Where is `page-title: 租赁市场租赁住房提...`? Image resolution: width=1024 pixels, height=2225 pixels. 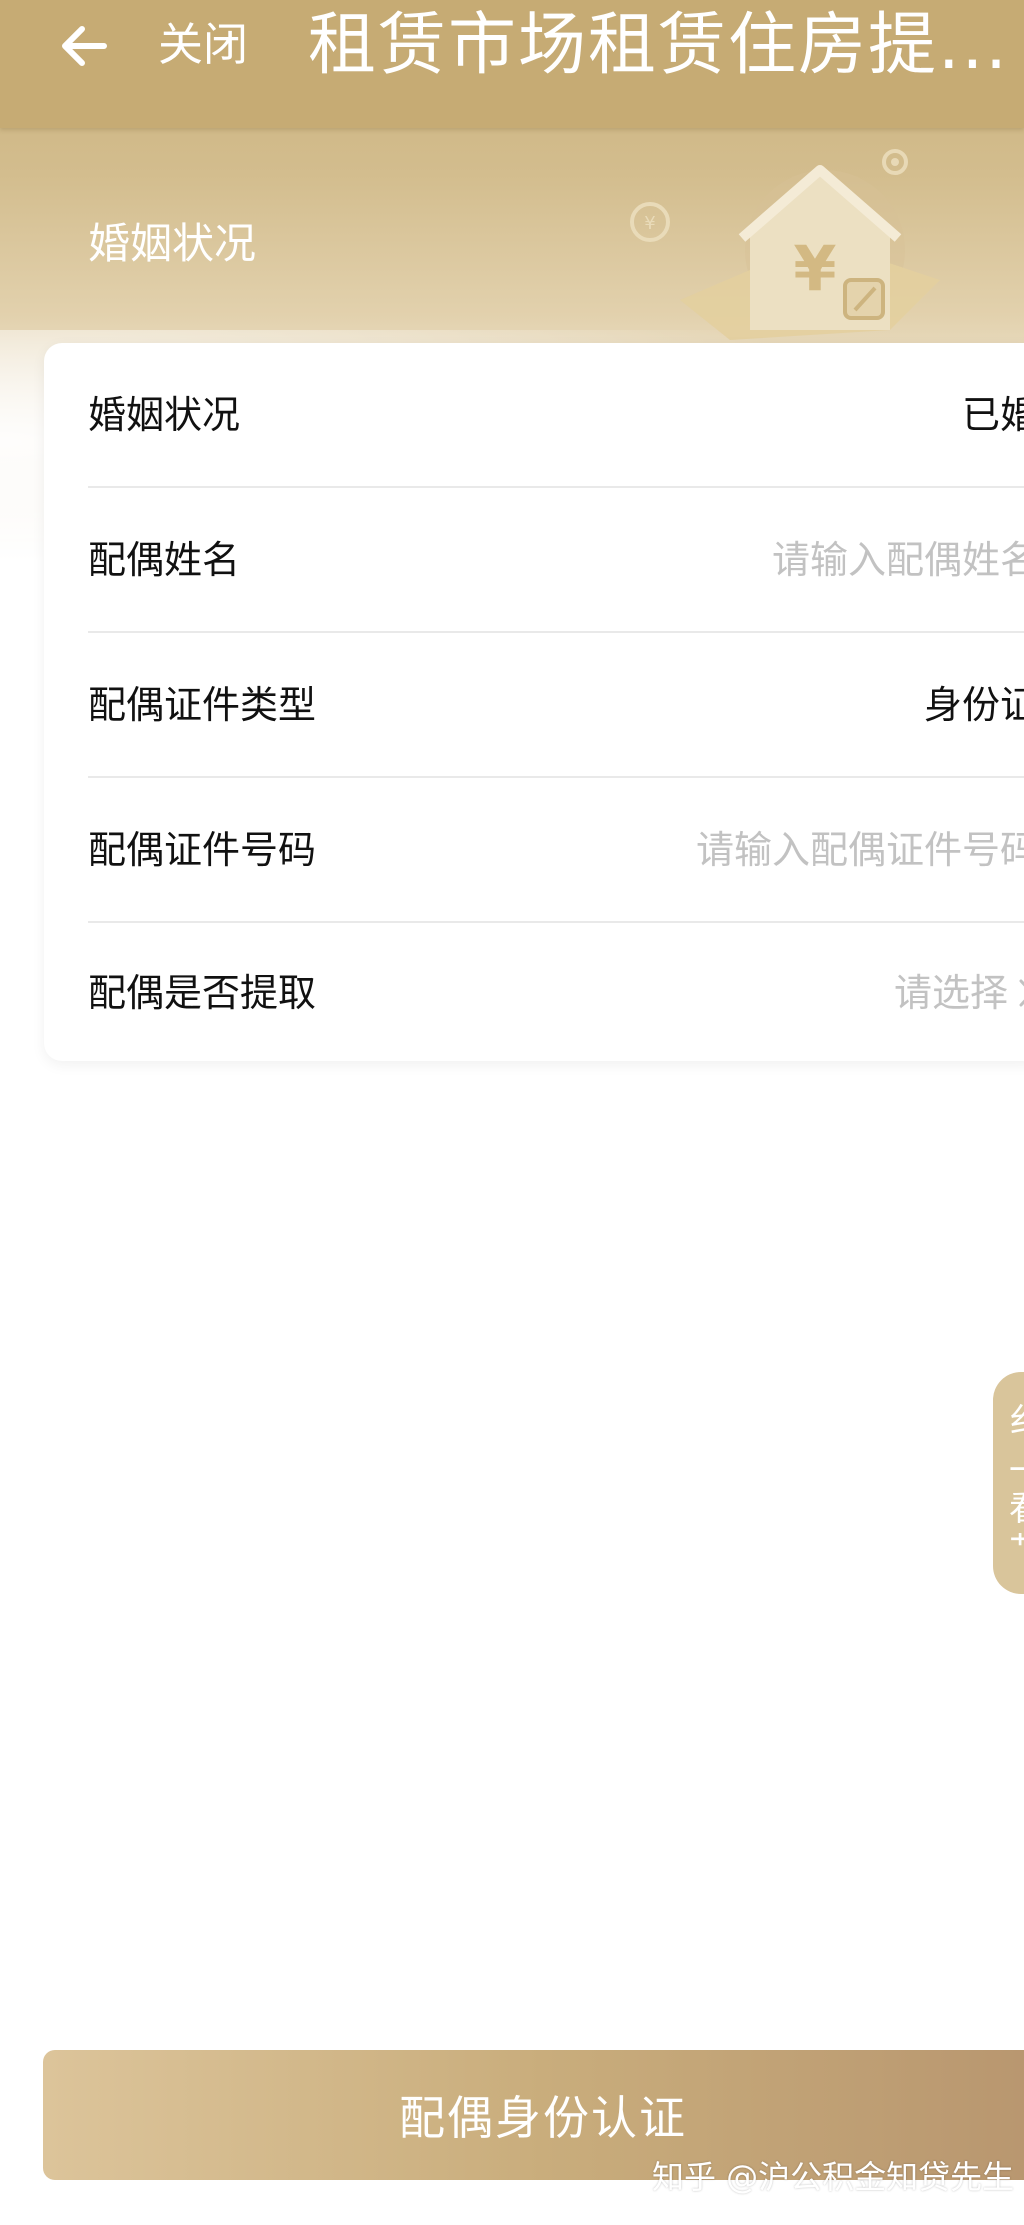 page-title: 租赁市场租赁住房提... is located at coordinates (658, 45).